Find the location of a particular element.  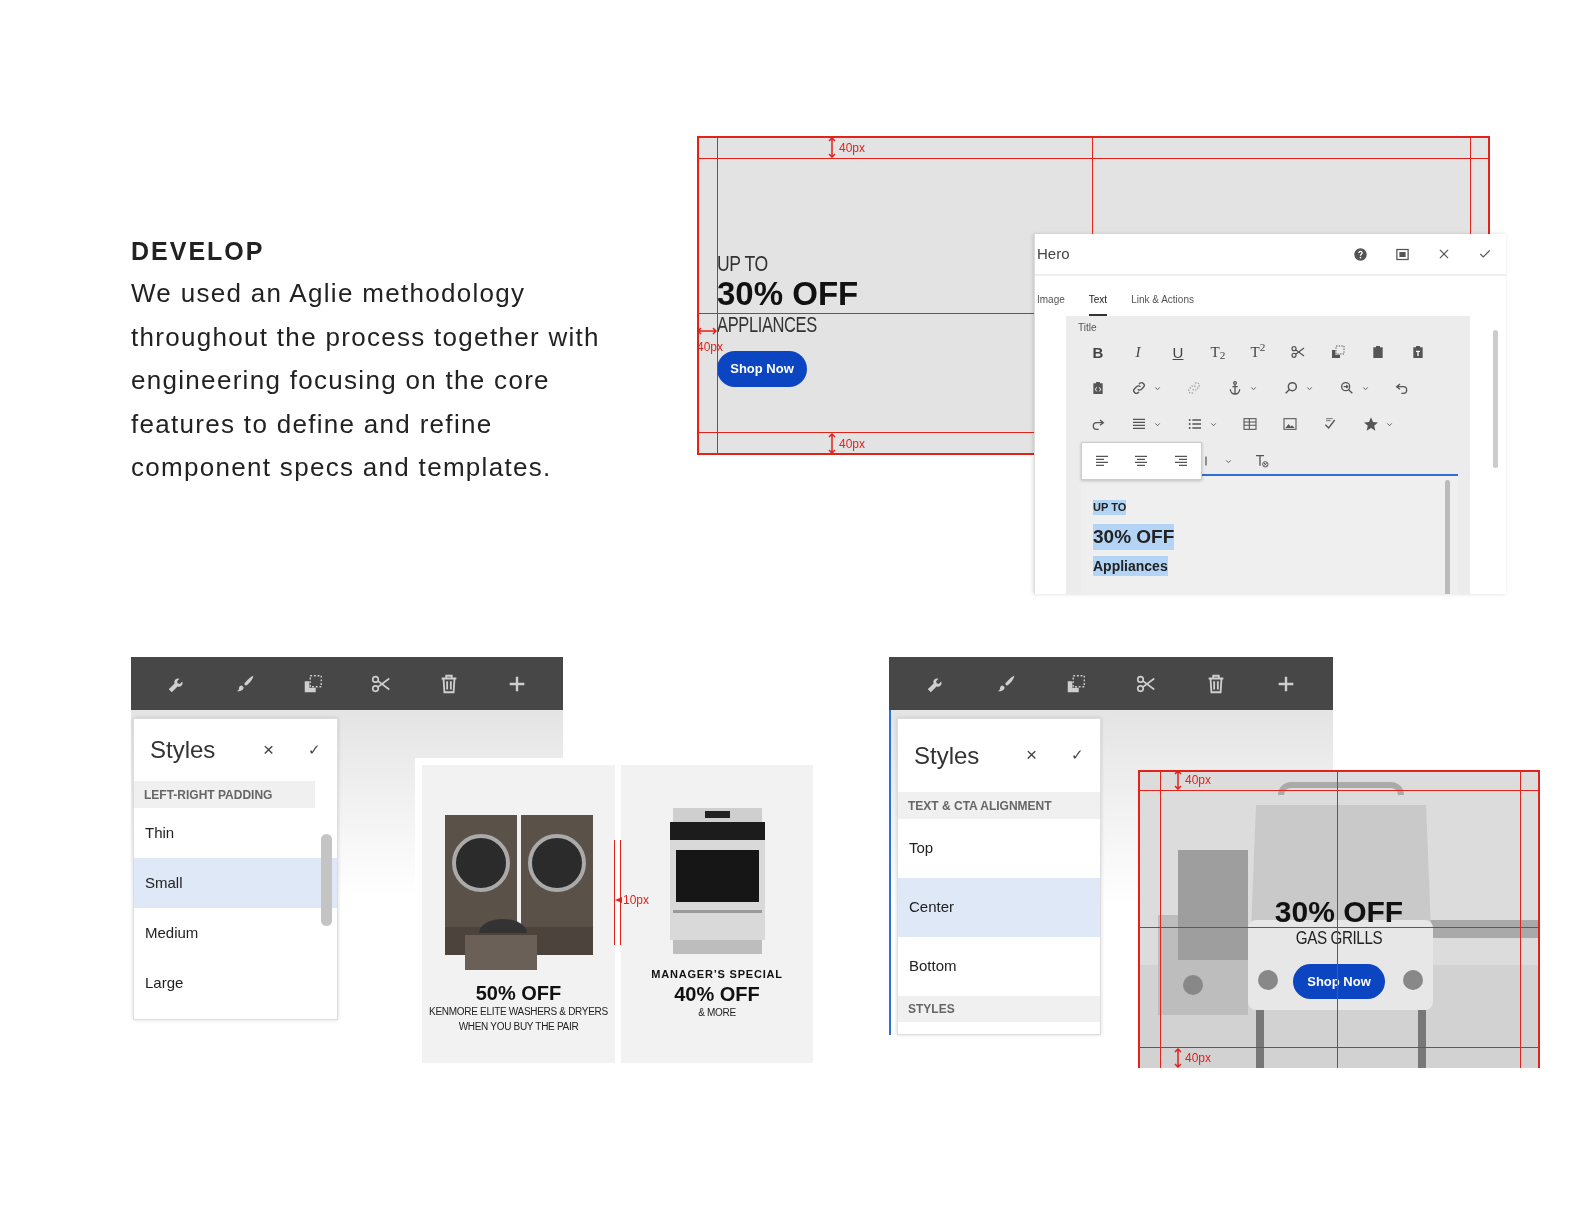

promo-caption: KENMORE ELITE WASHERS & DRYERS is located at coordinates (518, 1012).